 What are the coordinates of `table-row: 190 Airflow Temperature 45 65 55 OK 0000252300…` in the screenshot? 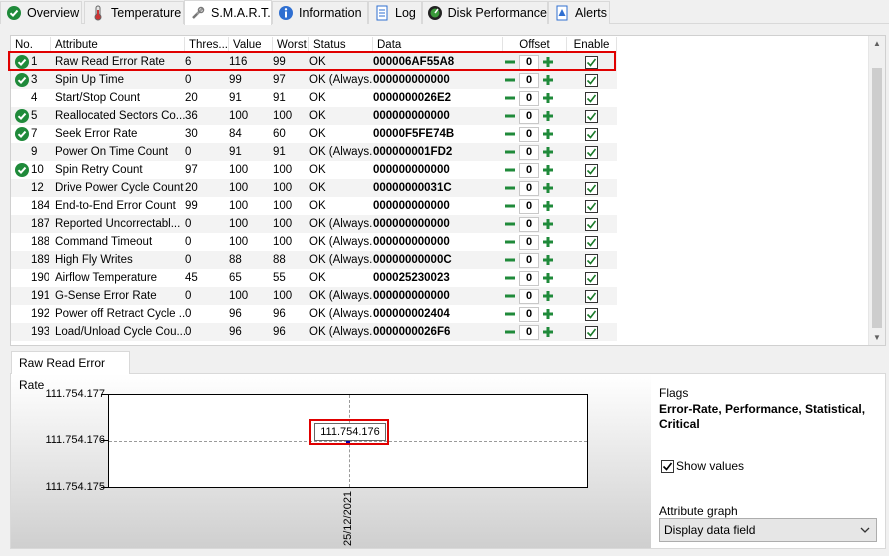 It's located at (314, 278).